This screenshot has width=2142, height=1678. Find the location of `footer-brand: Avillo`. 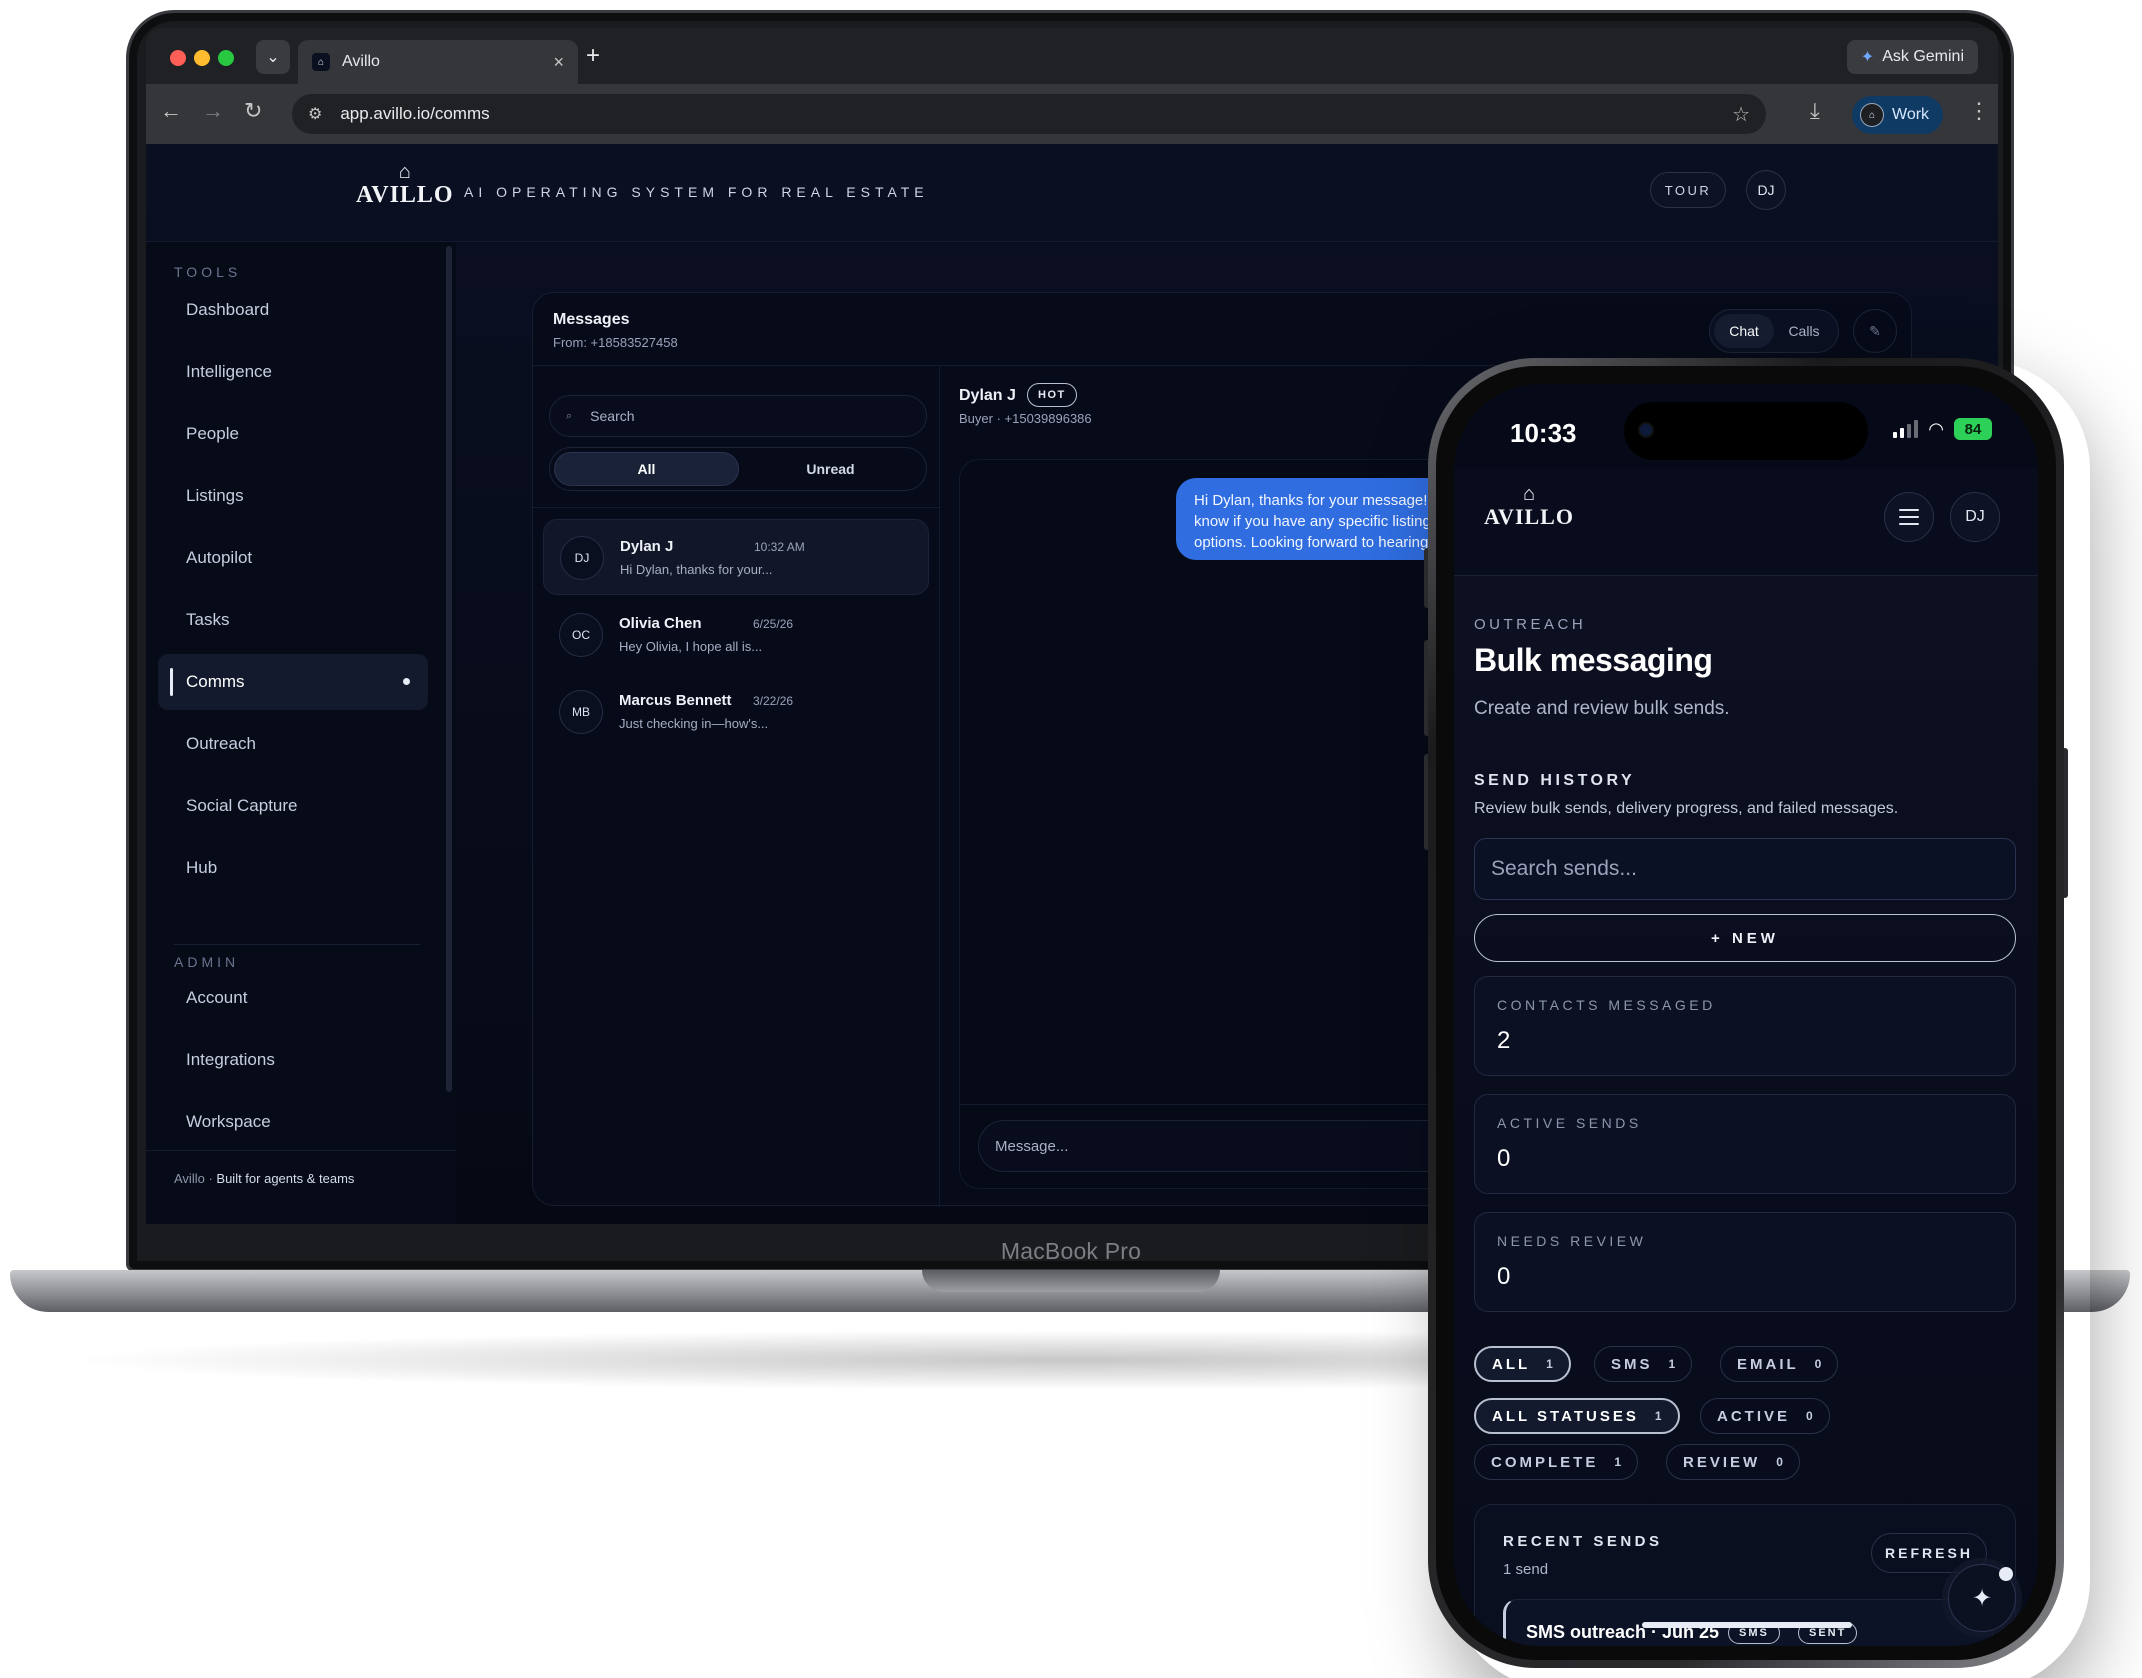

footer-brand: Avillo is located at coordinates (189, 1178).